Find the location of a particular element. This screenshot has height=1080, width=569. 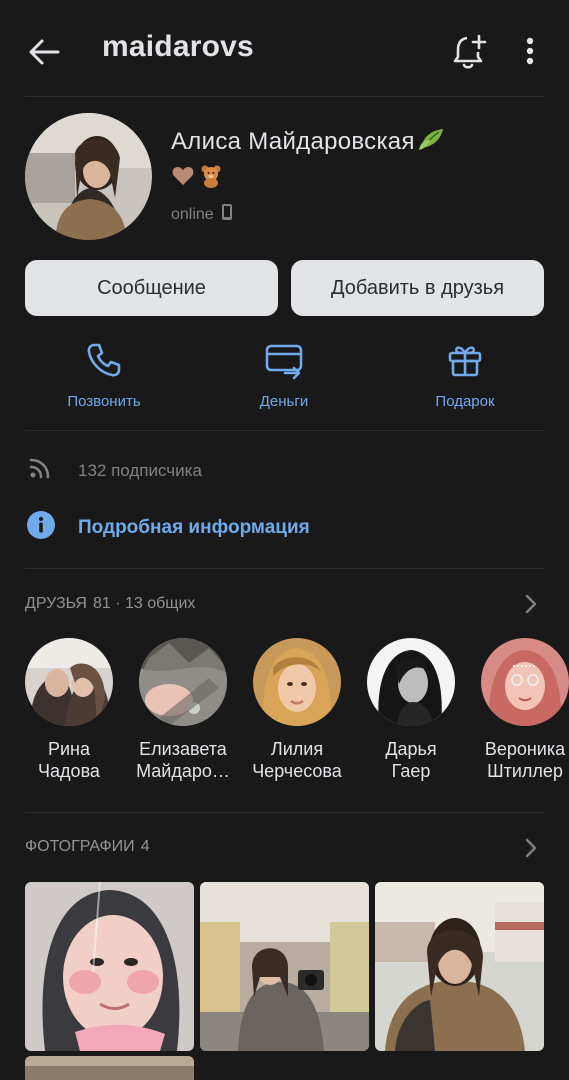

profile-name: Алиса Майдаровская is located at coordinates (308, 142).